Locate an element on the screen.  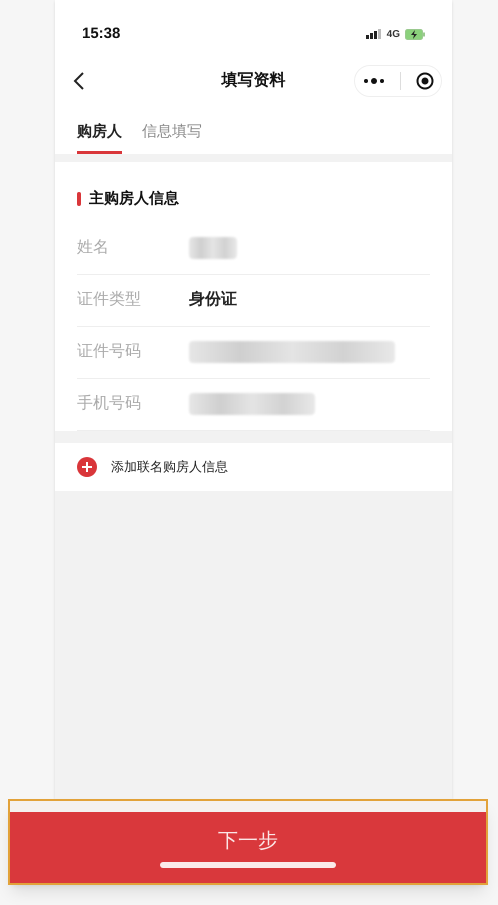
back-icon is located at coordinates (79, 81).